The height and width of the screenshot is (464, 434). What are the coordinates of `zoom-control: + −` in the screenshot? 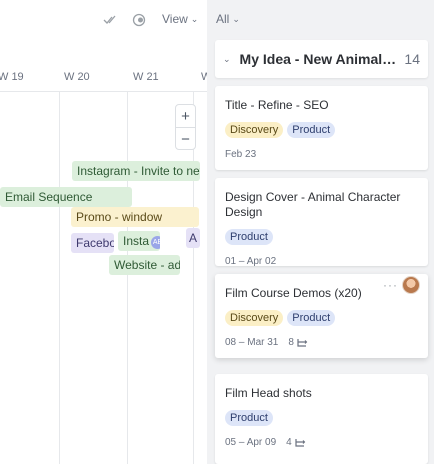 It's located at (185, 127).